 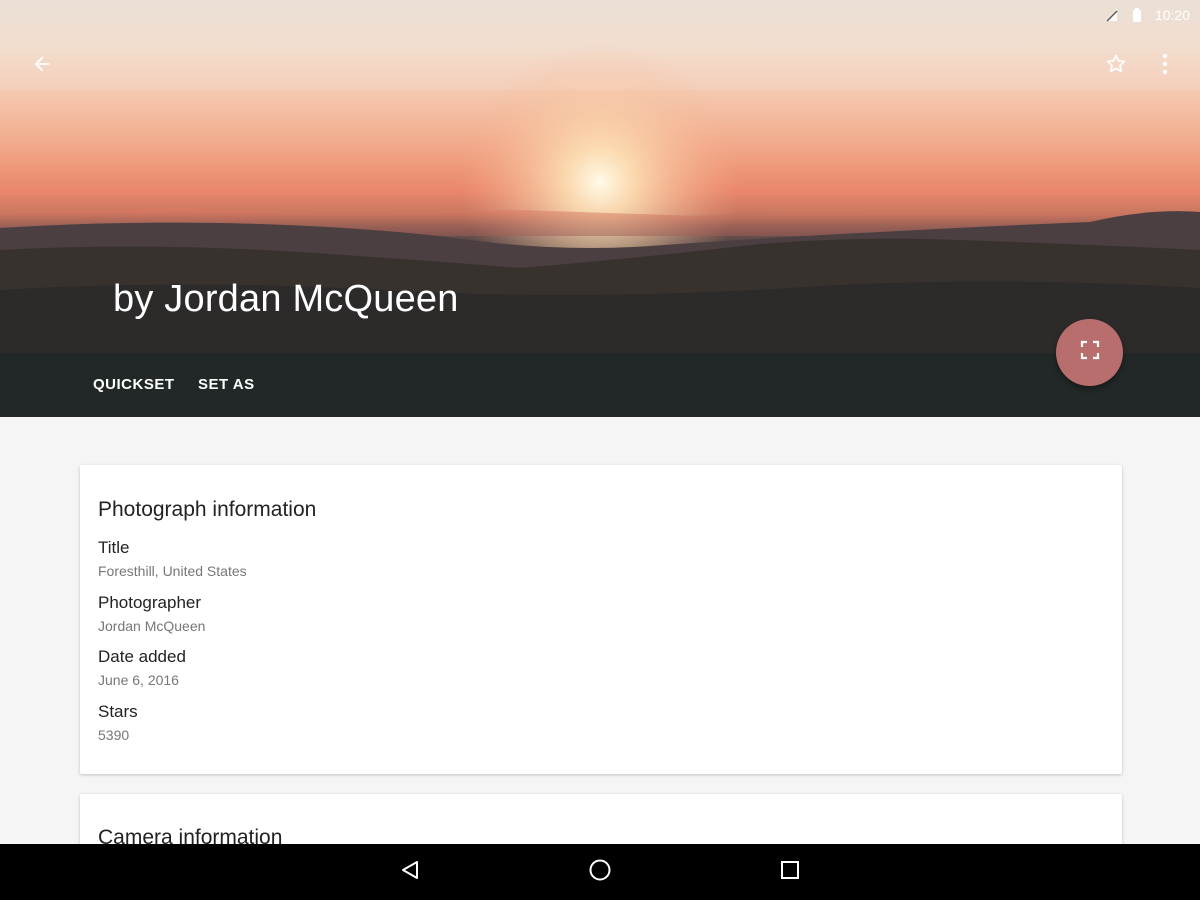 I want to click on nav-back-button, so click(x=410, y=872).